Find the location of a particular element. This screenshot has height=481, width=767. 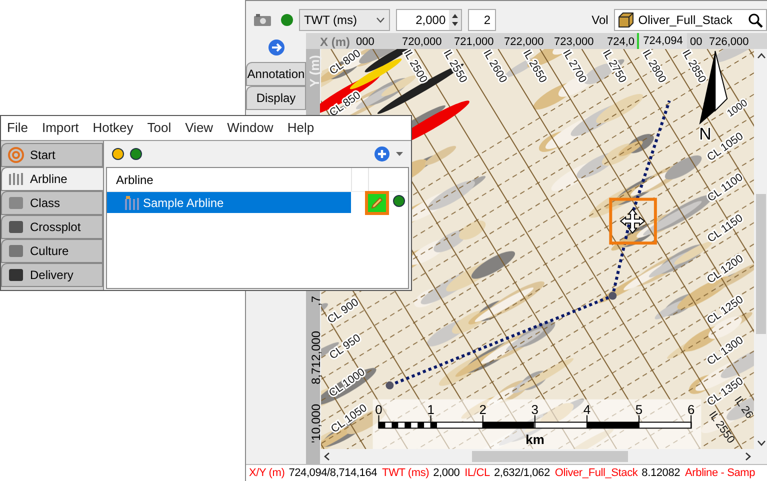

side-tab: Class is located at coordinates (52, 203).